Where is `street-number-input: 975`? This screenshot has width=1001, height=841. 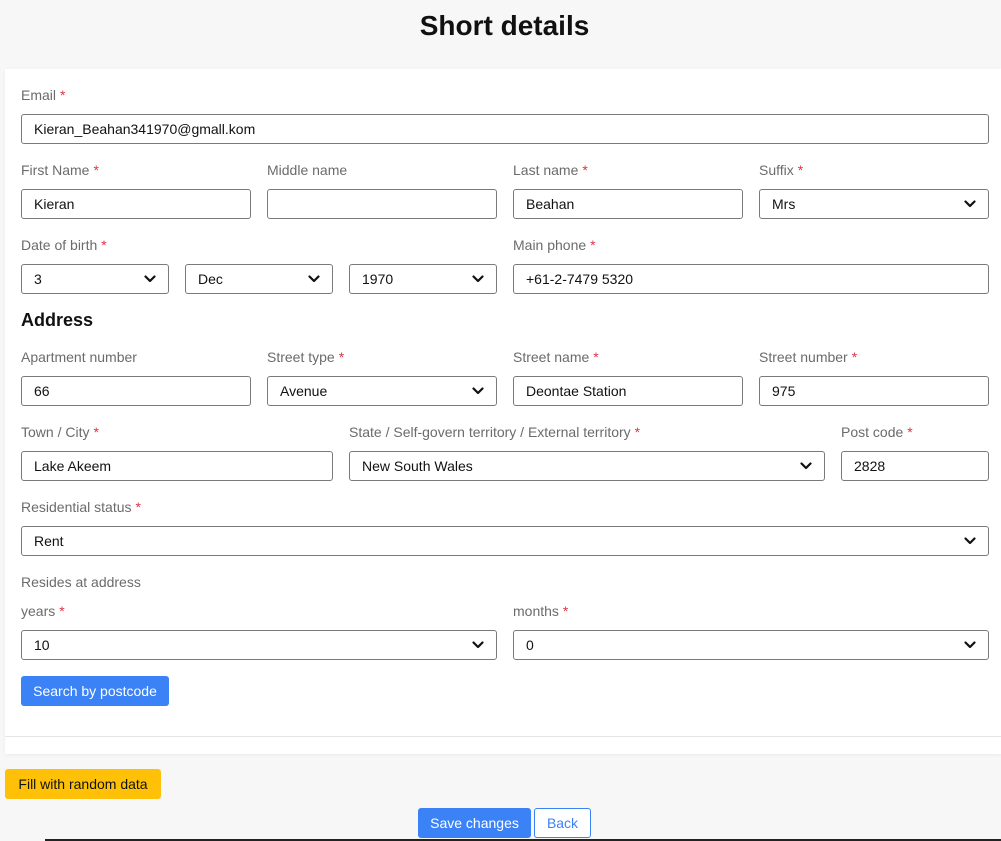
street-number-input: 975 is located at coordinates (874, 391).